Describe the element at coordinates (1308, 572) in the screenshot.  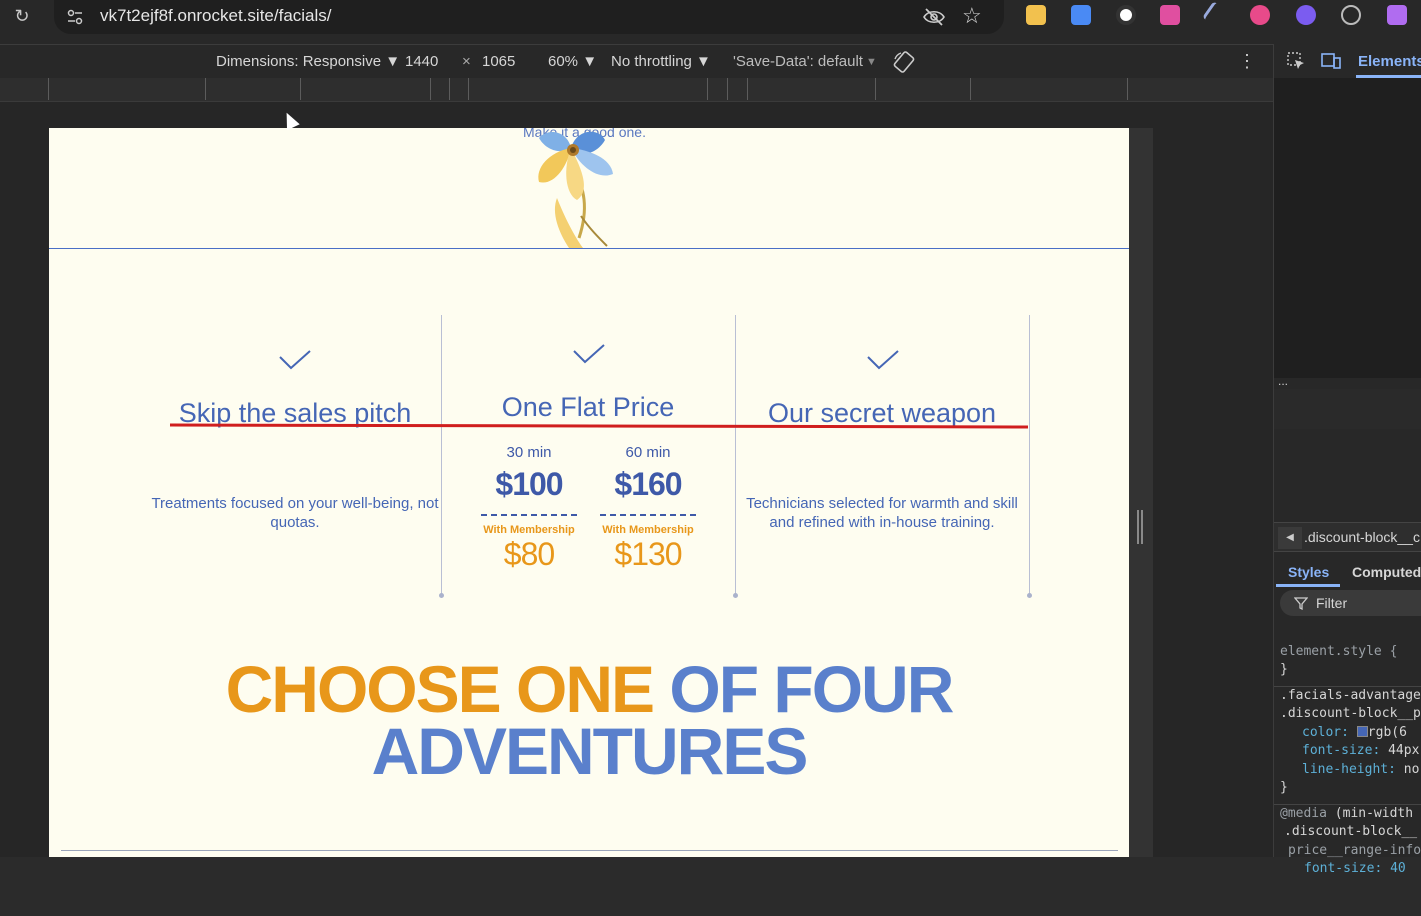
I see `tab-styles: Styles` at that location.